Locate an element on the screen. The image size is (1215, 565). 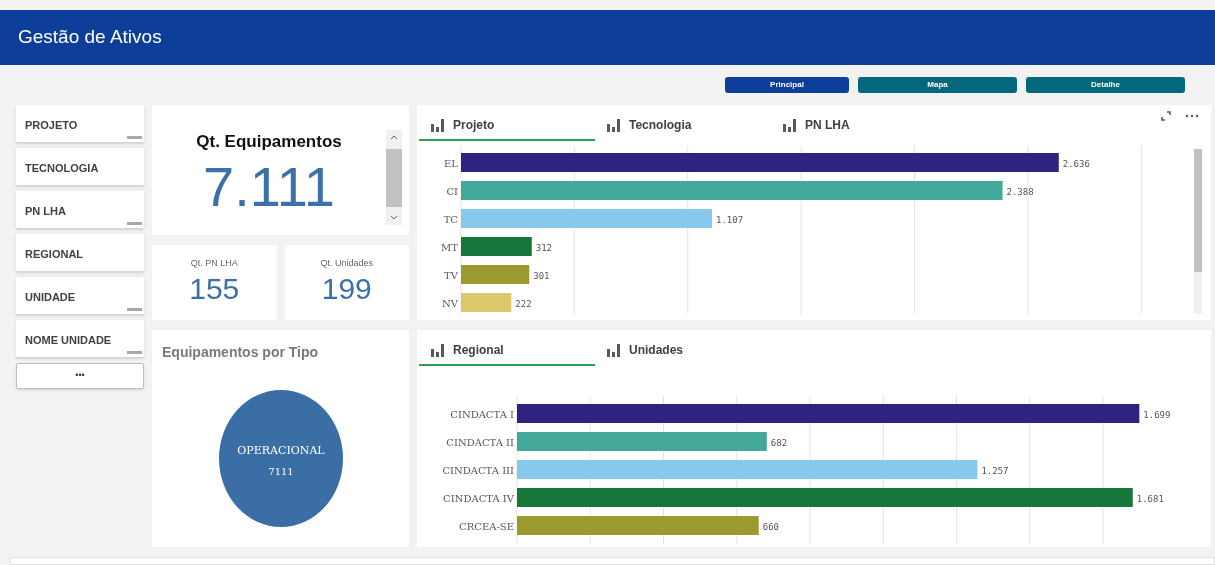
kpi-title: Qt. Unidades is located at coordinates (346, 263).